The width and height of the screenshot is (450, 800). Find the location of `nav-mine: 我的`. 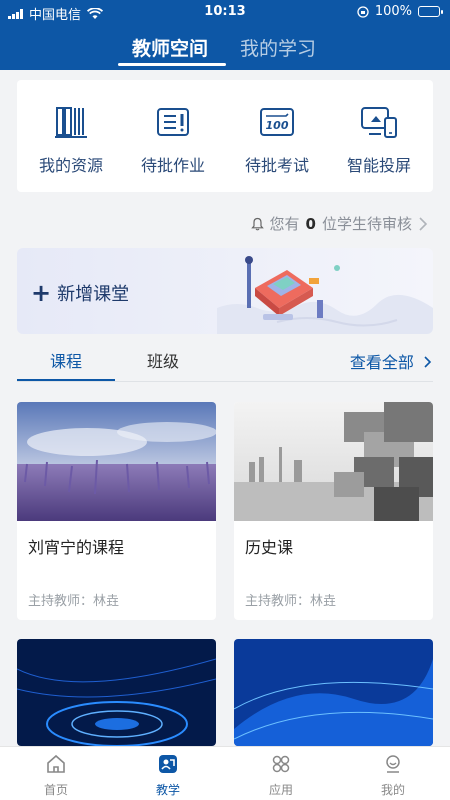

nav-mine: 我的 is located at coordinates (393, 775).